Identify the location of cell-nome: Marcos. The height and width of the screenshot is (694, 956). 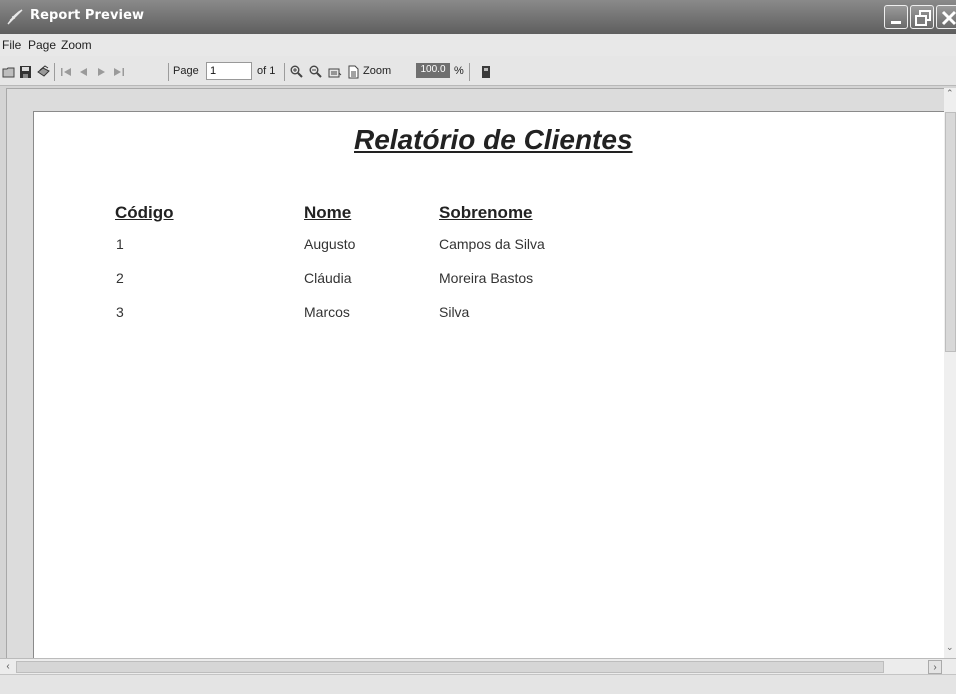
(327, 312).